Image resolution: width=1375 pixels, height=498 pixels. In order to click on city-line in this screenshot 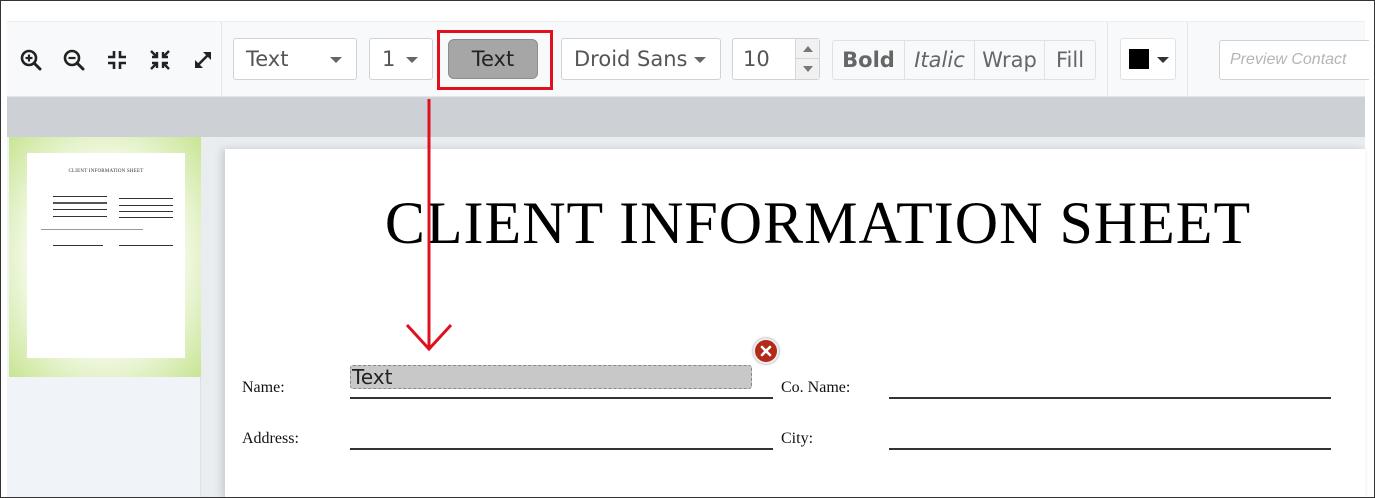, I will do `click(1110, 449)`.